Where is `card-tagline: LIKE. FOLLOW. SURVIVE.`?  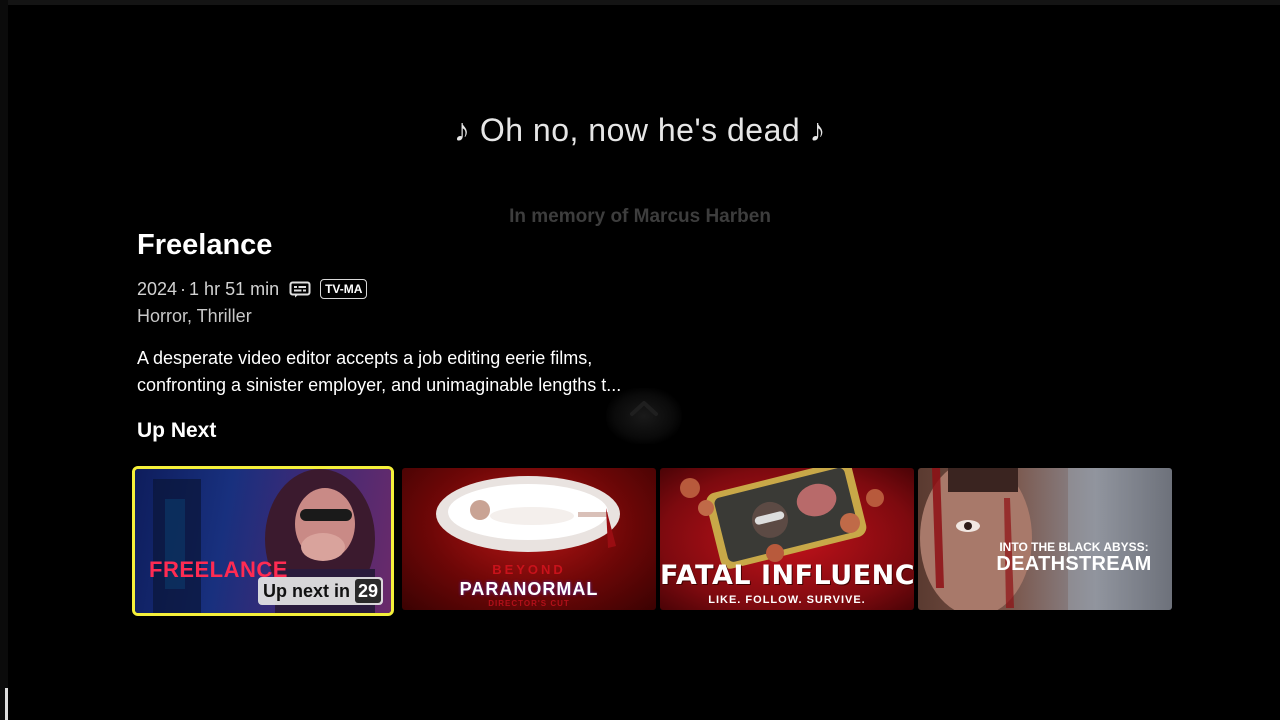
card-tagline: LIKE. FOLLOW. SURVIVE. is located at coordinates (787, 600).